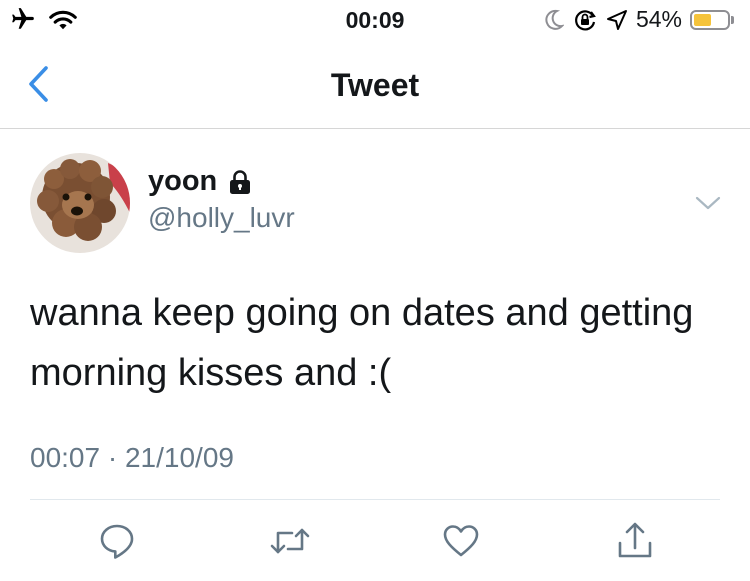 Image resolution: width=750 pixels, height=581 pixels. Describe the element at coordinates (585, 19) in the screenshot. I see `orientation-lock-icon` at that location.